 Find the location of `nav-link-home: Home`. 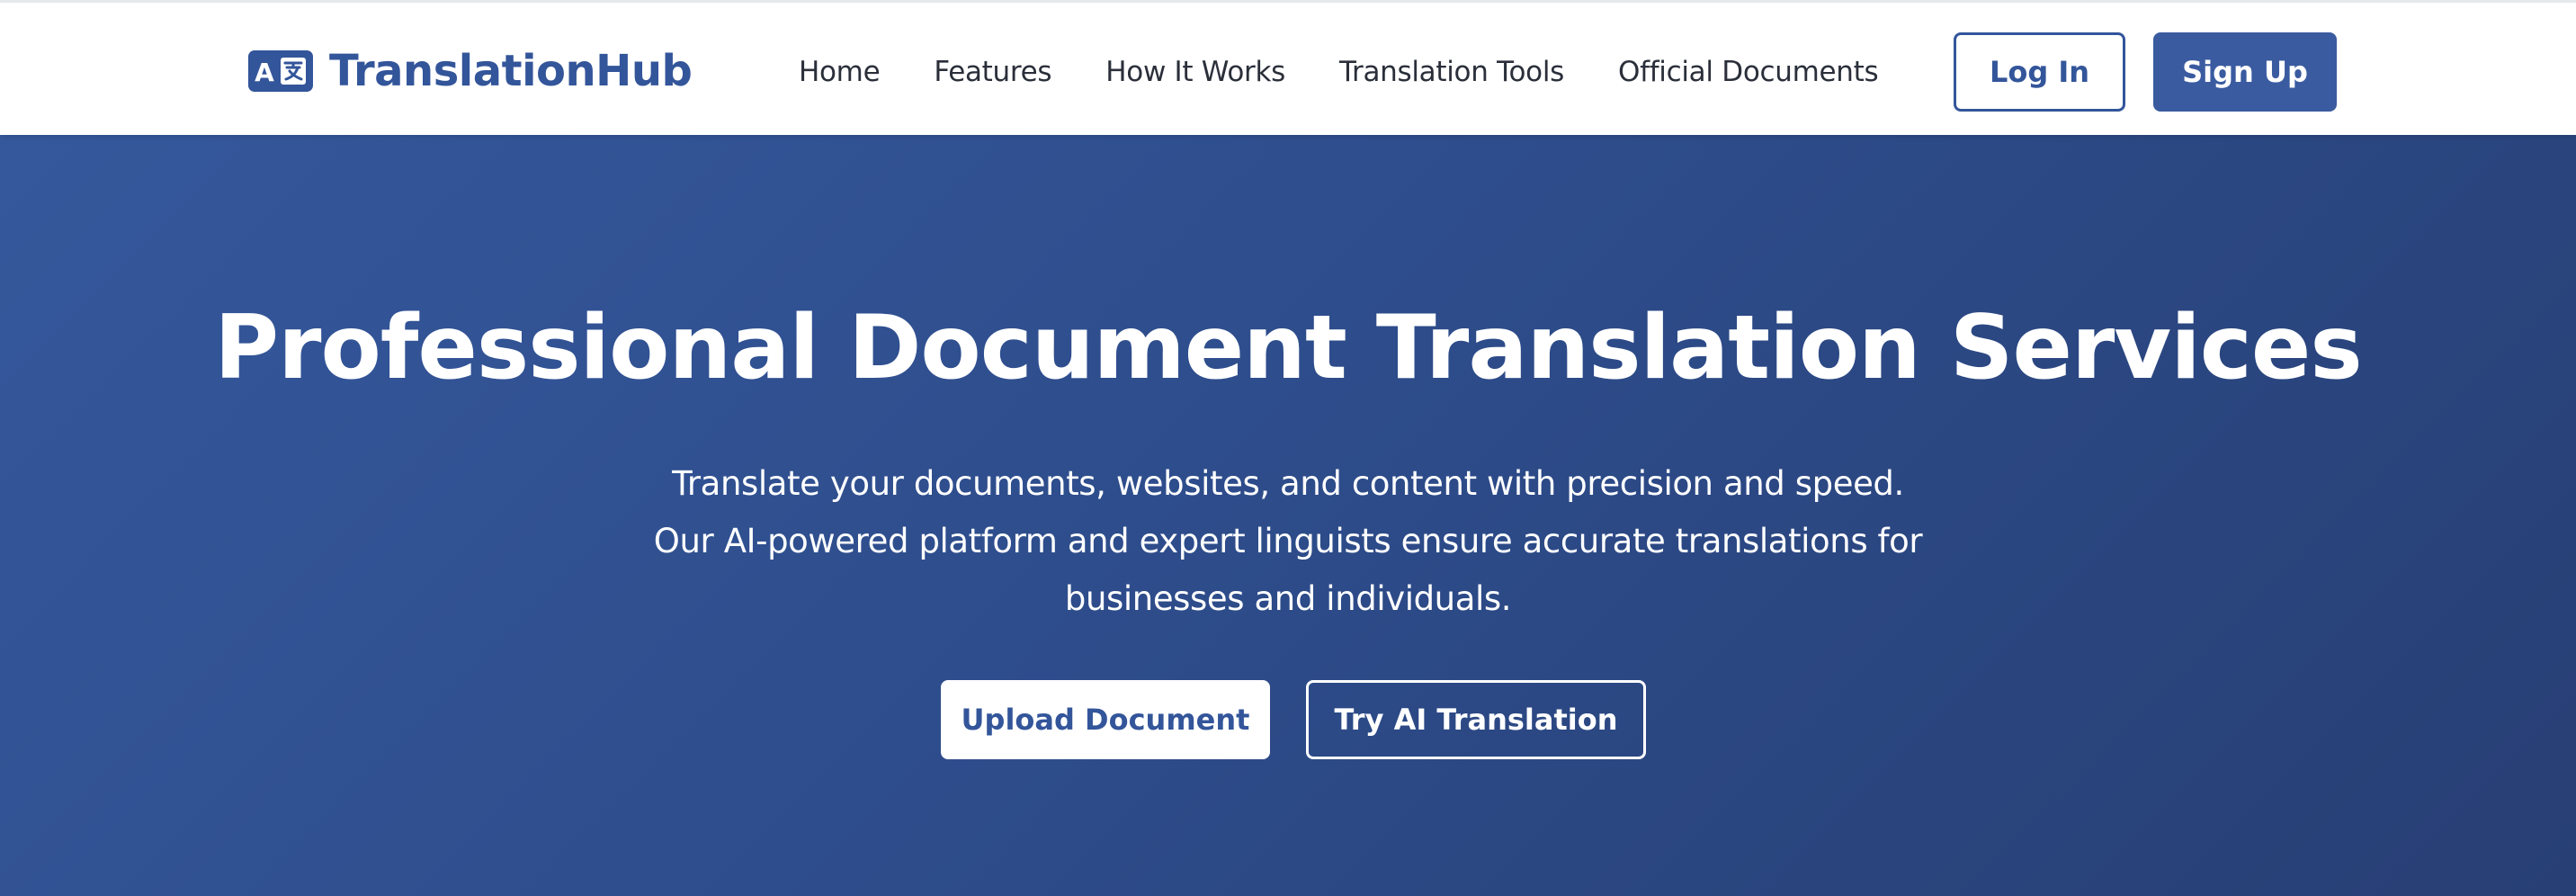

nav-link-home: Home is located at coordinates (840, 72).